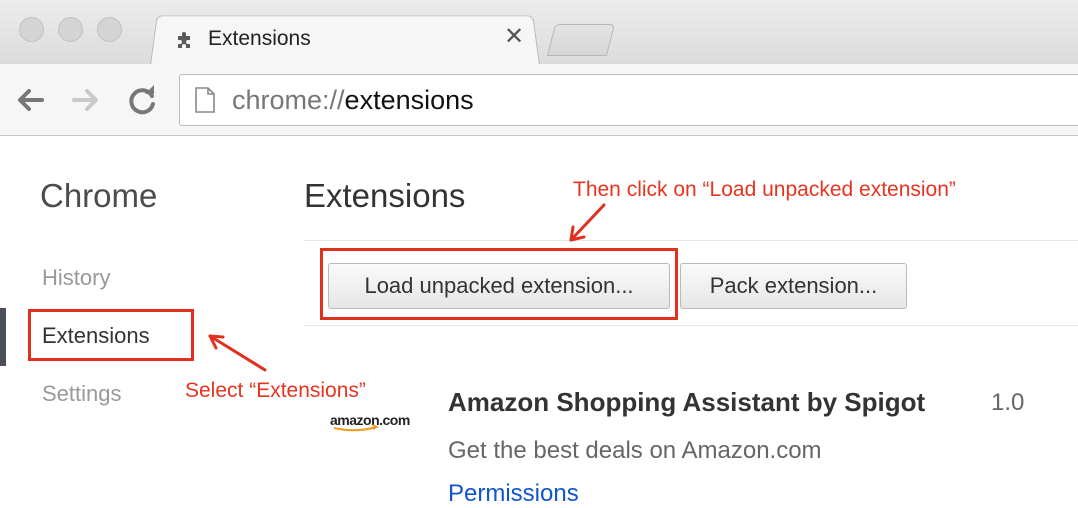 The image size is (1078, 508). I want to click on back-arrow-icon, so click(30, 100).